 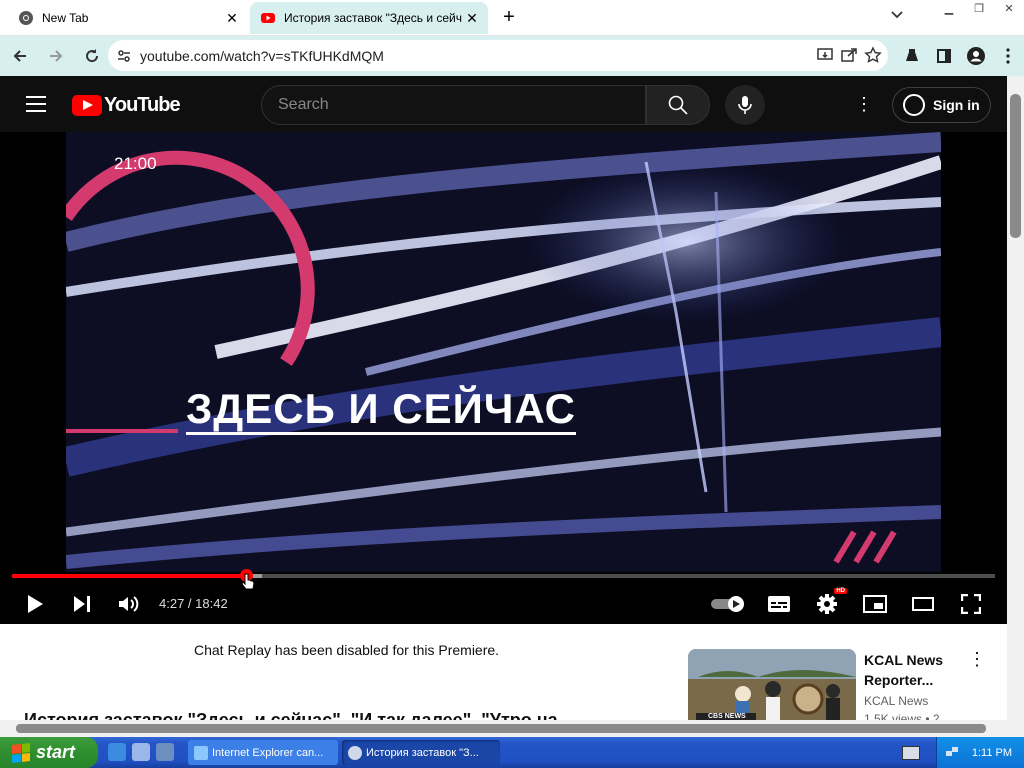 What do you see at coordinates (36, 106) in the screenshot?
I see `menu-hamburger-icon` at bounding box center [36, 106].